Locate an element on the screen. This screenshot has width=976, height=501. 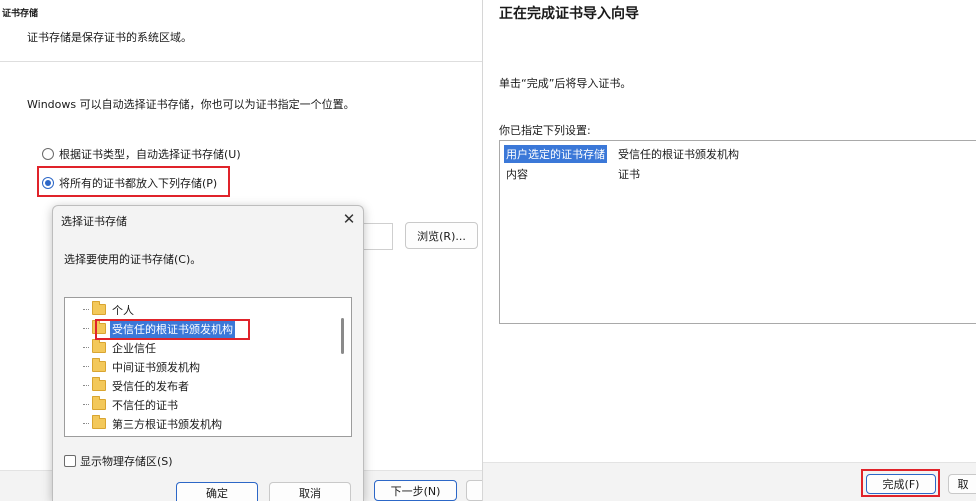
tree-item-label: 受信任的发布者 is located at coordinates (150, 386).